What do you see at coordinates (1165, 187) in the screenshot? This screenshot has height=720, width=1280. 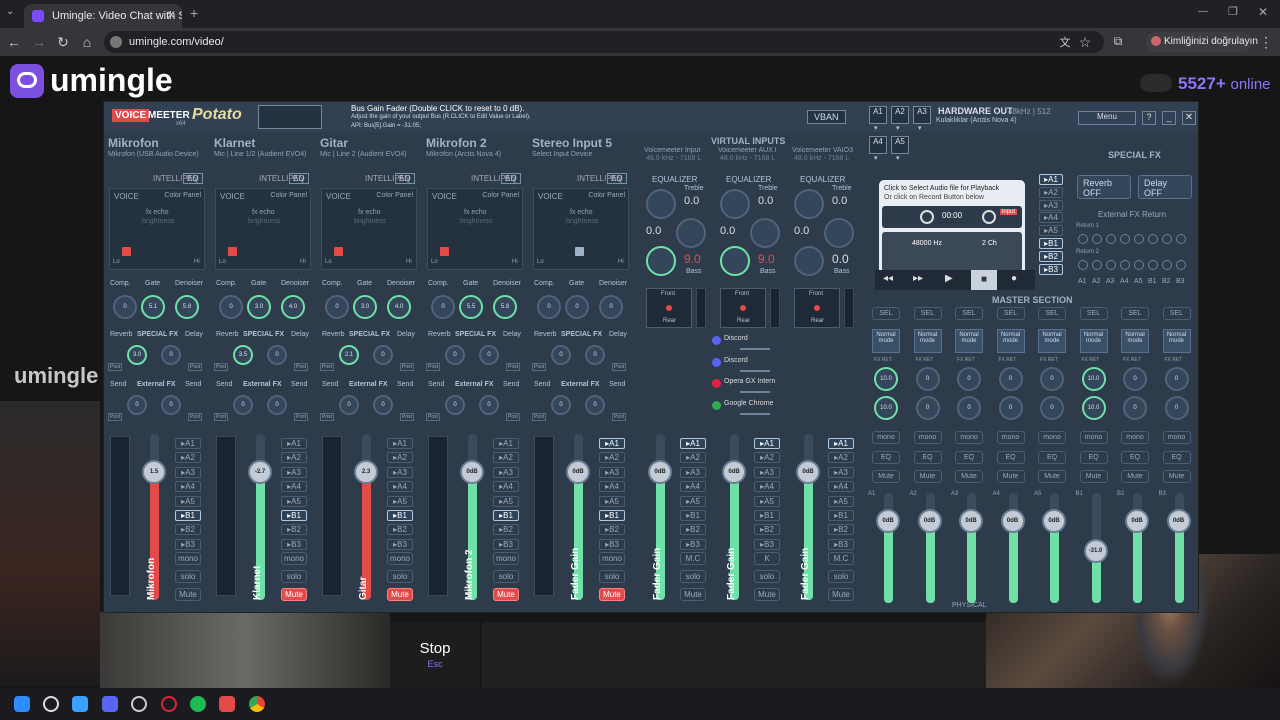 I see `delay-toggle: Delay OFF` at bounding box center [1165, 187].